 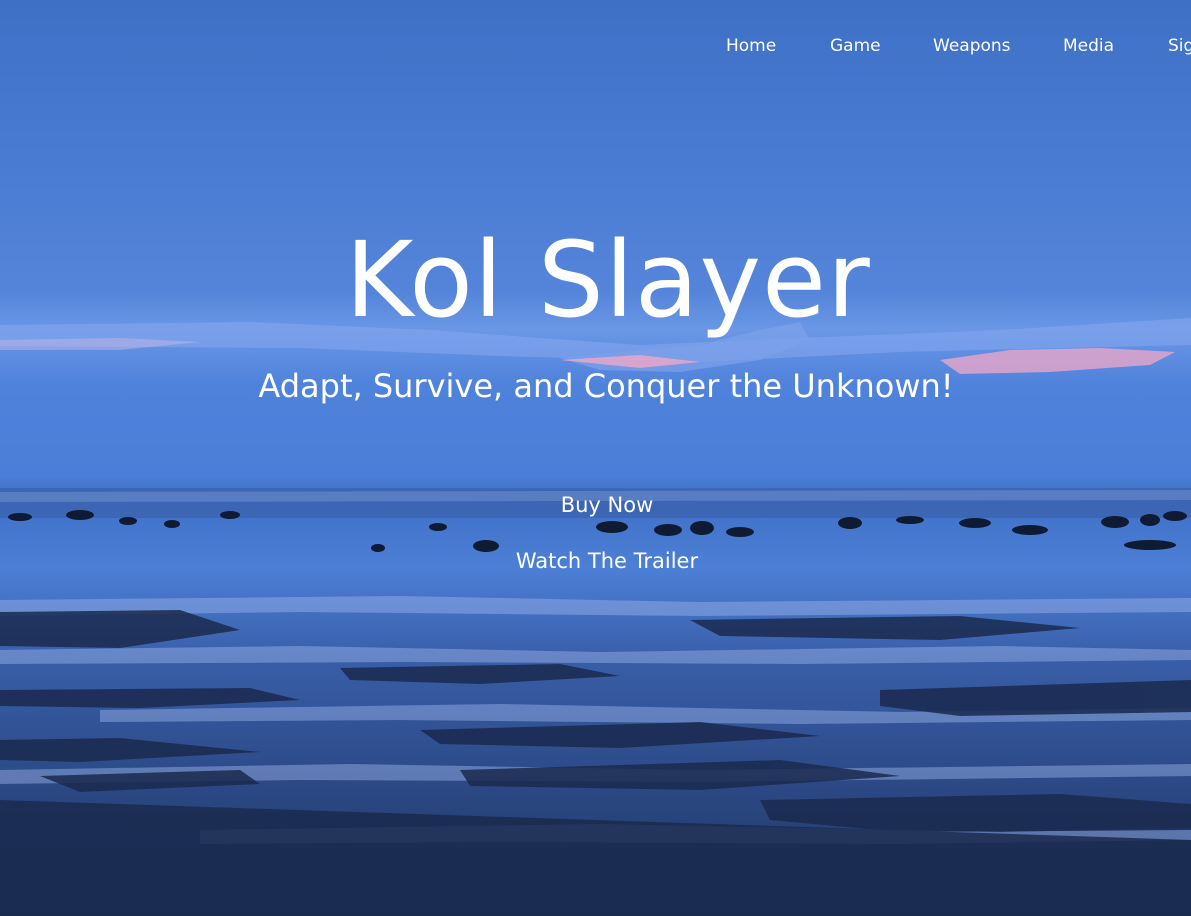 I want to click on top-navigation: Home Game Weapons Media Sign, so click(x=945, y=46).